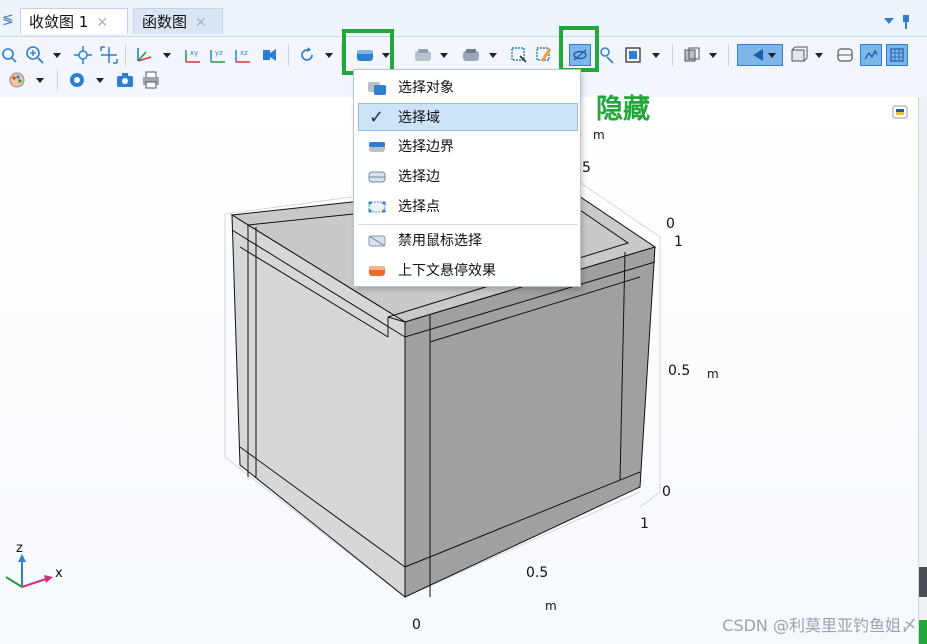 This screenshot has width=927, height=644. I want to click on svg-text: xy, so click(194, 53).